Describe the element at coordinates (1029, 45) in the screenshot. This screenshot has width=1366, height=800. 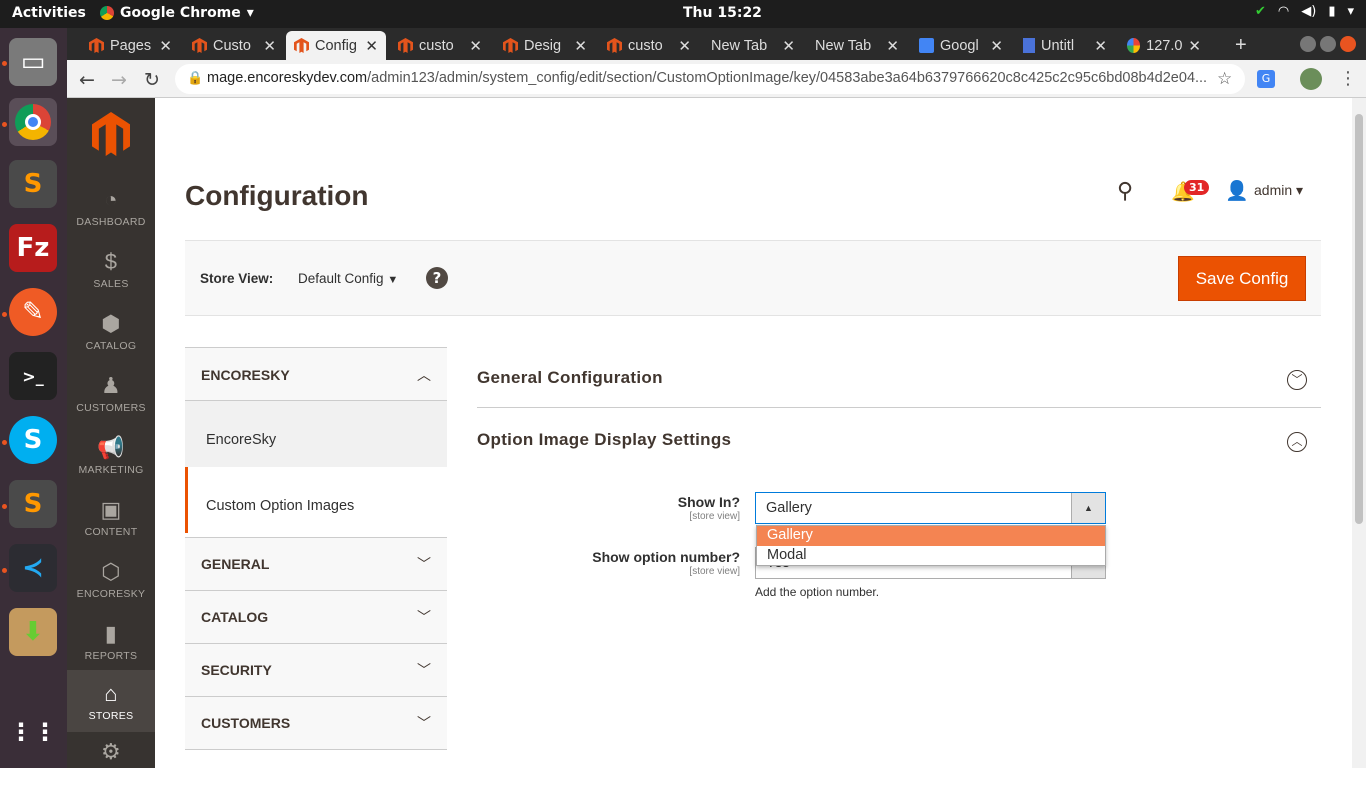
I see `docs-favicon` at that location.